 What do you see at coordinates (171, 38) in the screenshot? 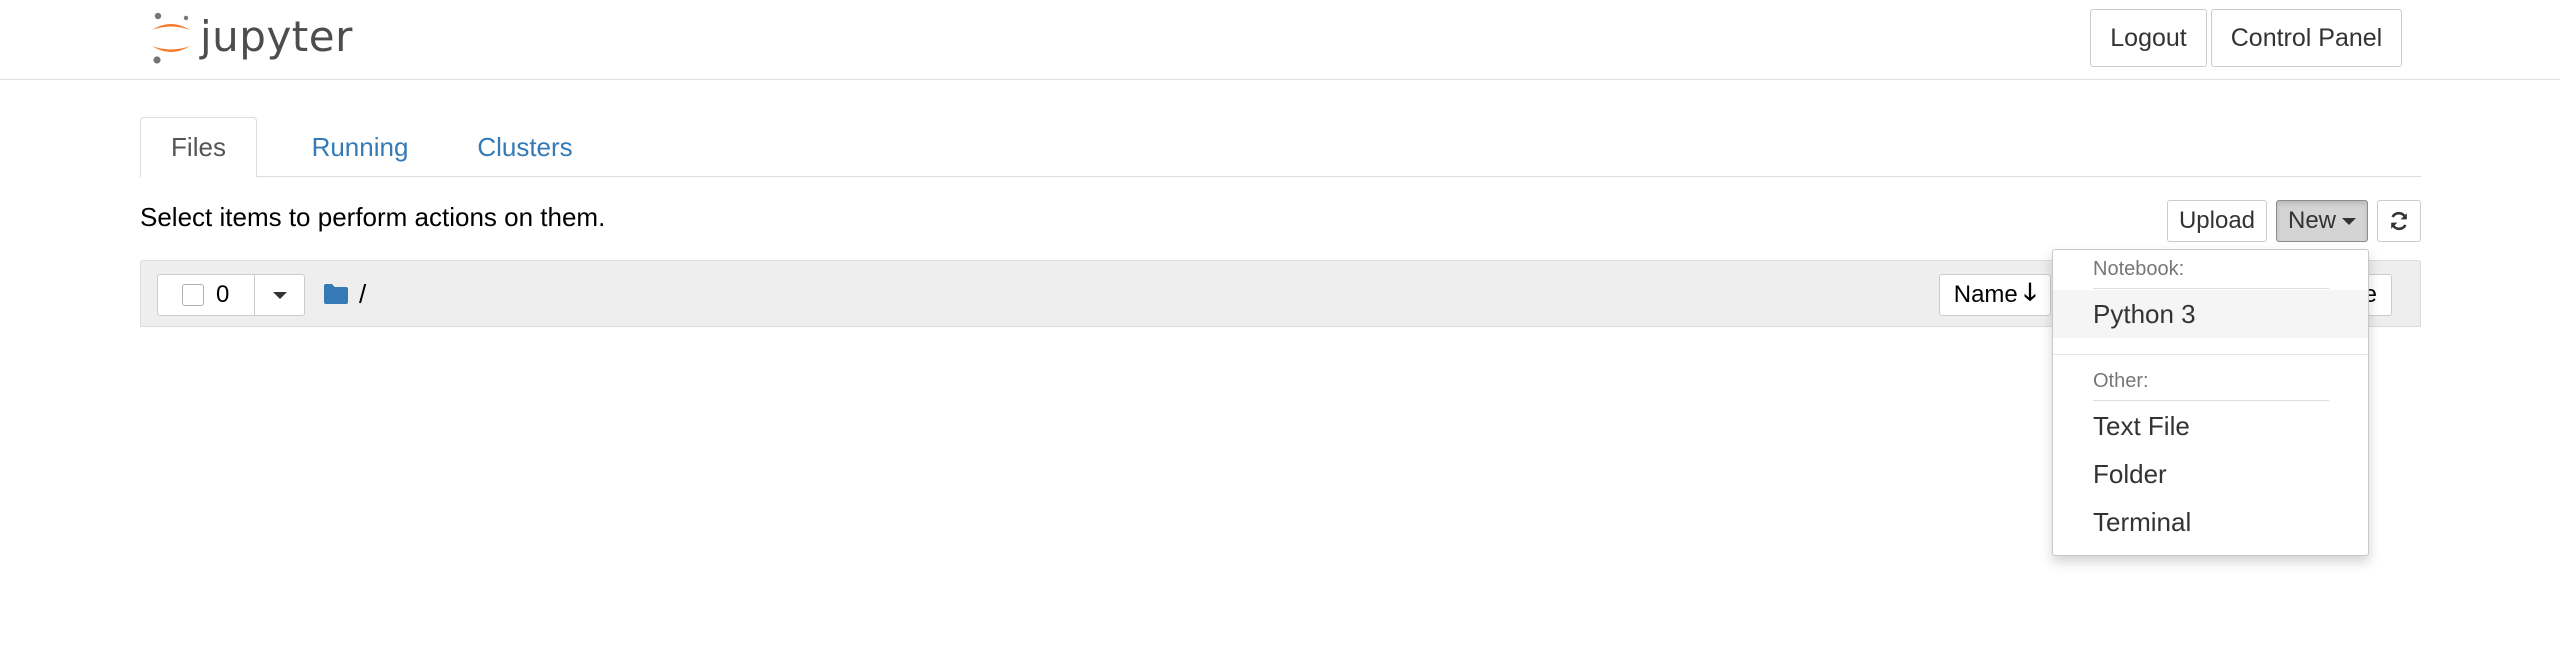
I see `jupyter-logo-icon` at bounding box center [171, 38].